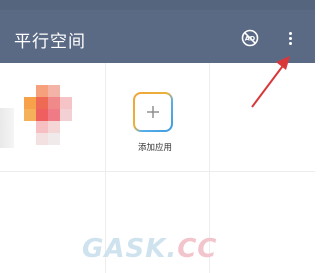  I want to click on plus-icon, so click(153, 112).